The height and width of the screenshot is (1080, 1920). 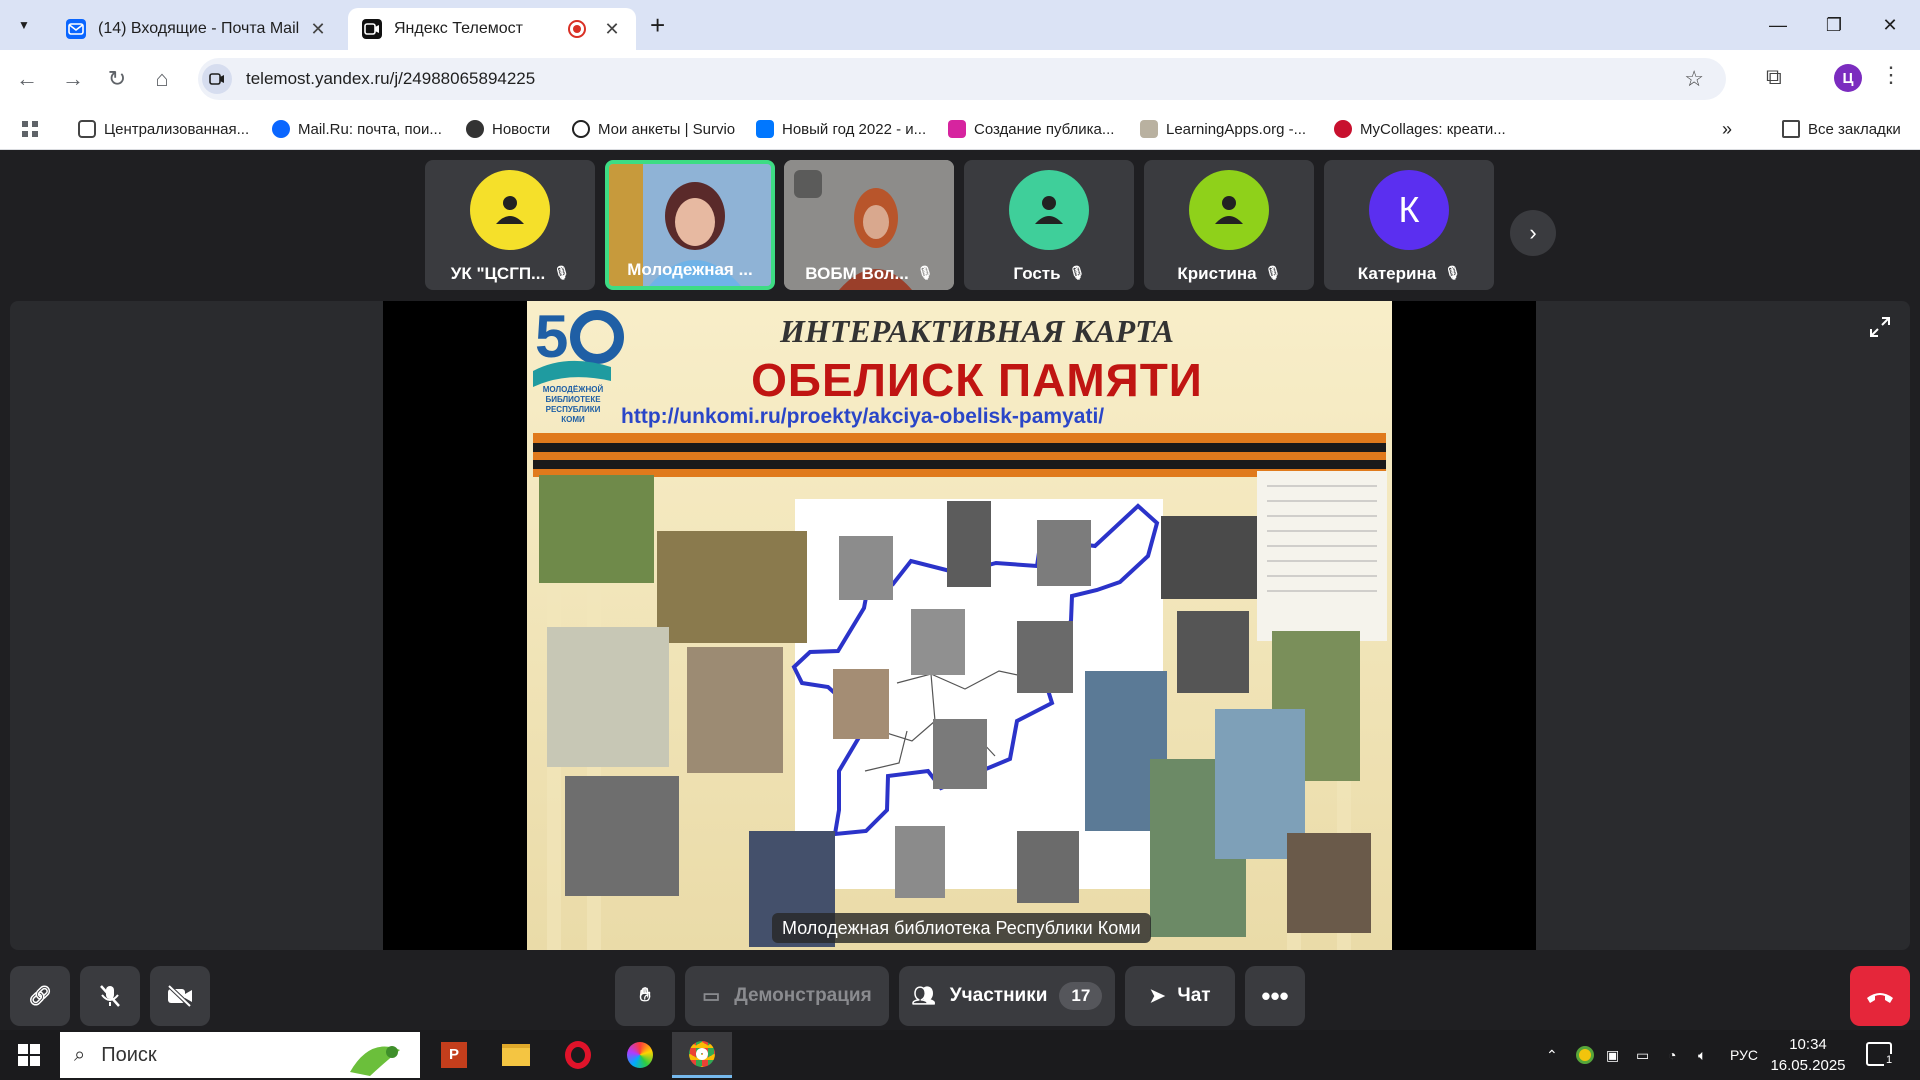 I want to click on hangup-button, so click(x=1880, y=996).